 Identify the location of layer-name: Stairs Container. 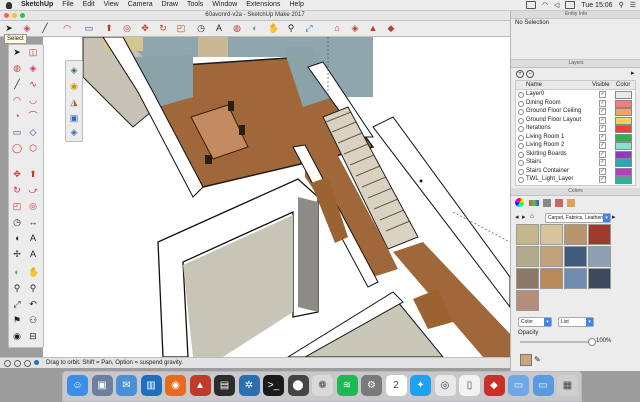
(547, 171).